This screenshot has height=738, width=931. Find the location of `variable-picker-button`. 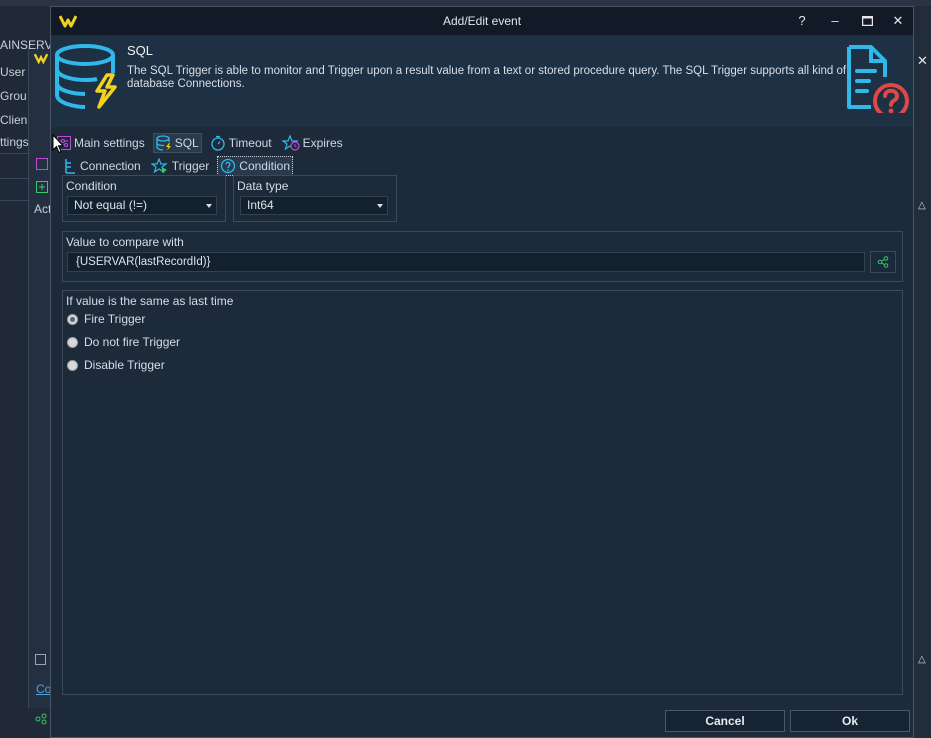

variable-picker-button is located at coordinates (883, 262).